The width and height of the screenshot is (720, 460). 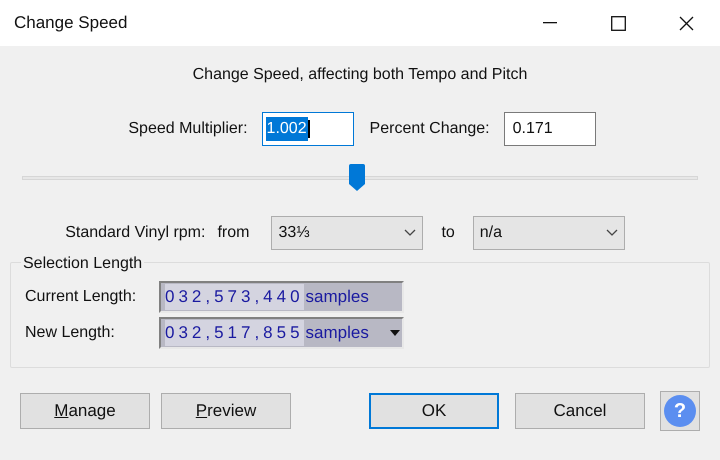 I want to click on from-rpm-dropdown: 33⅓, so click(x=347, y=233).